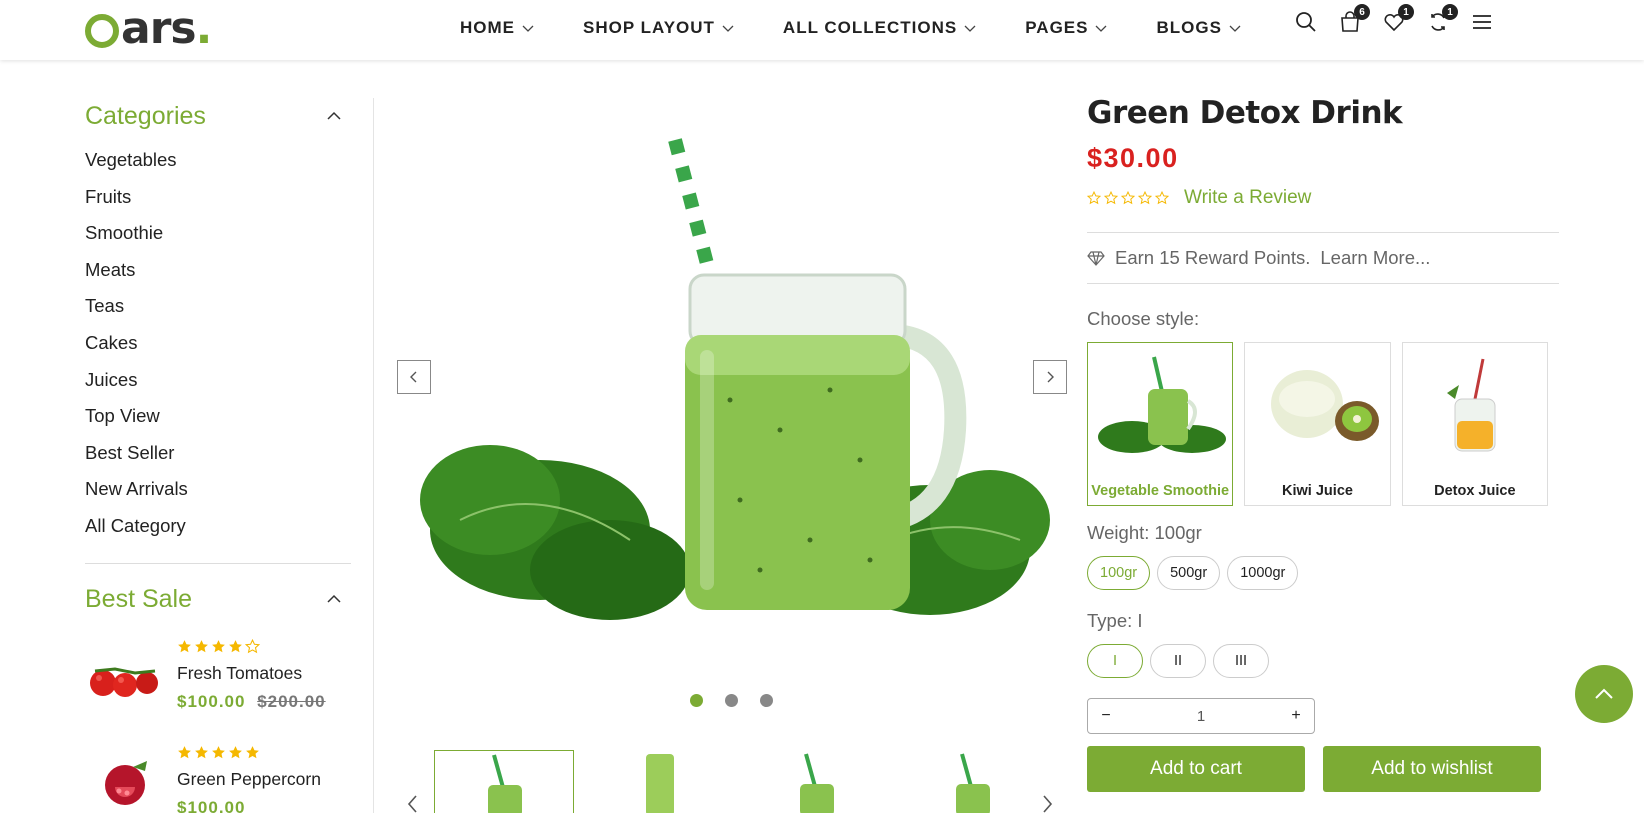  What do you see at coordinates (413, 803) in the screenshot?
I see `chevron-left-icon` at bounding box center [413, 803].